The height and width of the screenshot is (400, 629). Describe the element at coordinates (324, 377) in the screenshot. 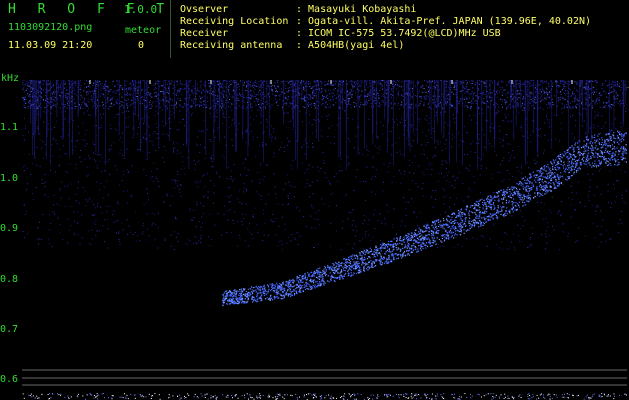

I see `reference-lines` at that location.